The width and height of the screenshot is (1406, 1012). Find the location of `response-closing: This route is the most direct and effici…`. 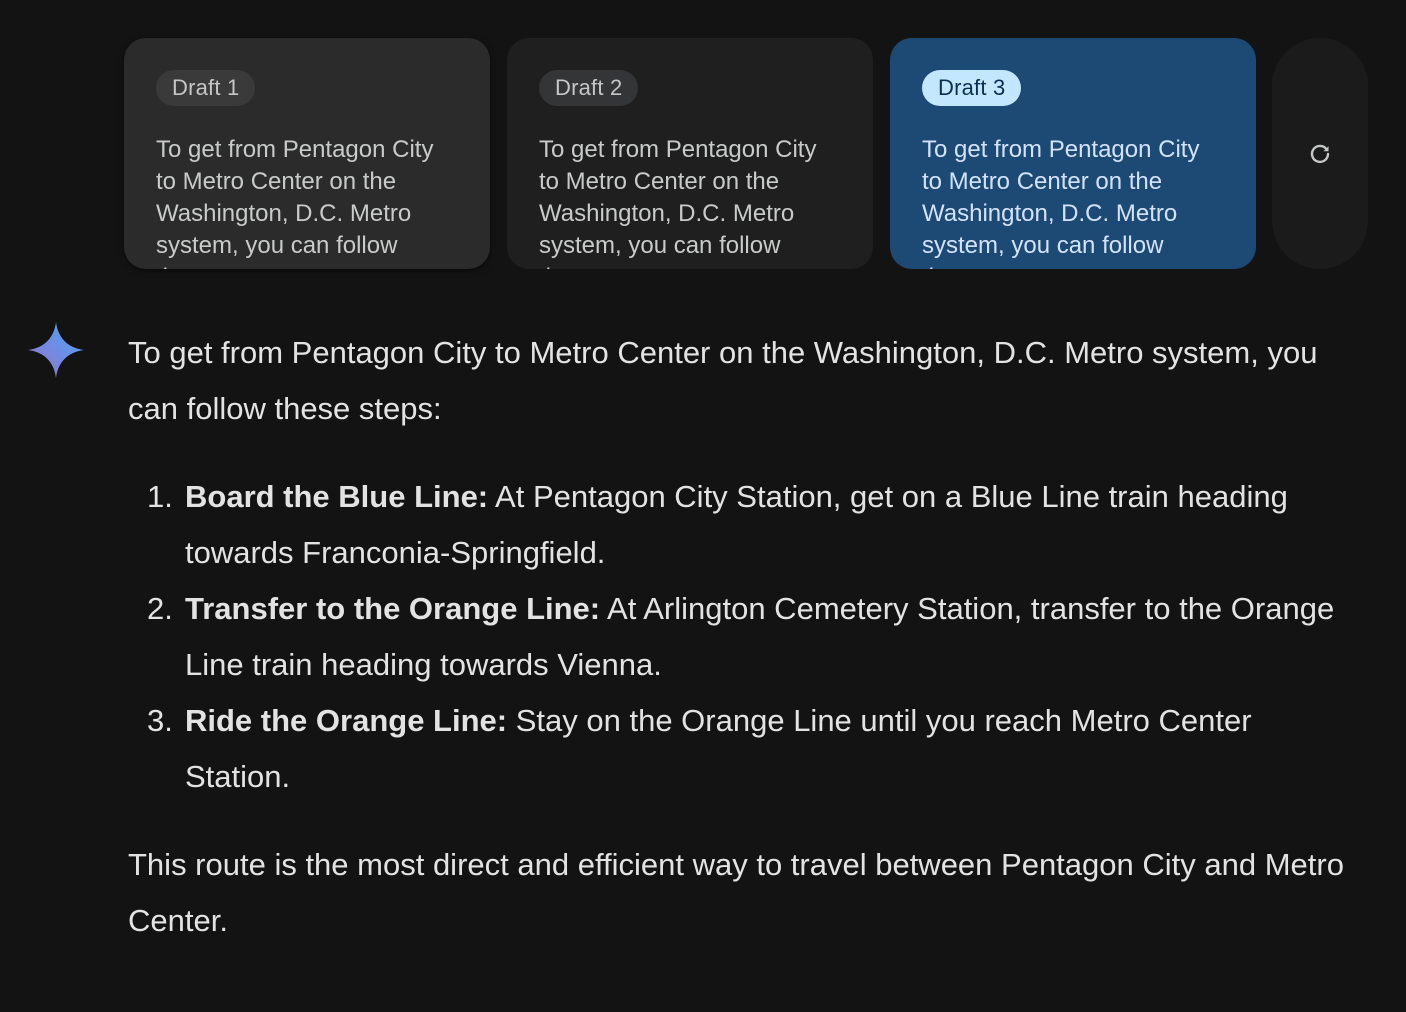

response-closing: This route is the most direct and effici… is located at coordinates (736, 892).